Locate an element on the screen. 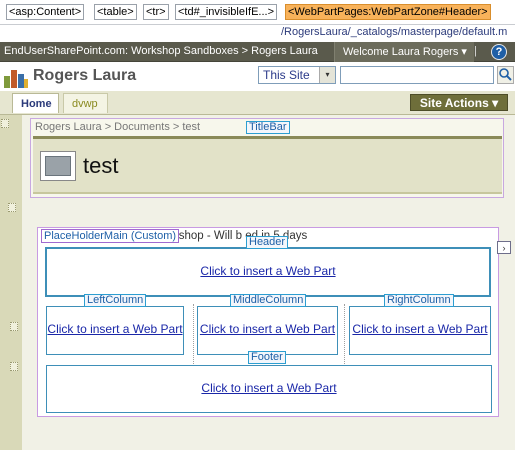 The width and height of the screenshot is (515, 450). page-title: test is located at coordinates (101, 165).